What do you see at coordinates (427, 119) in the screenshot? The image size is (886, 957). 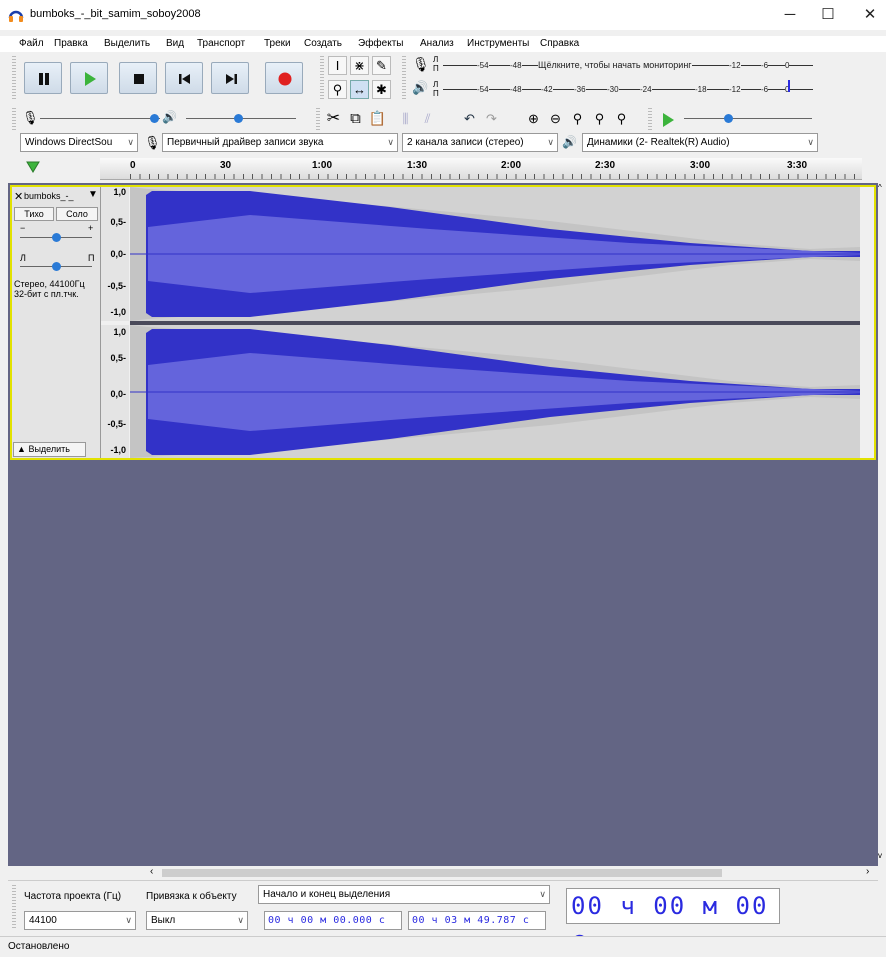 I see `silence-icon: ⫽` at bounding box center [427, 119].